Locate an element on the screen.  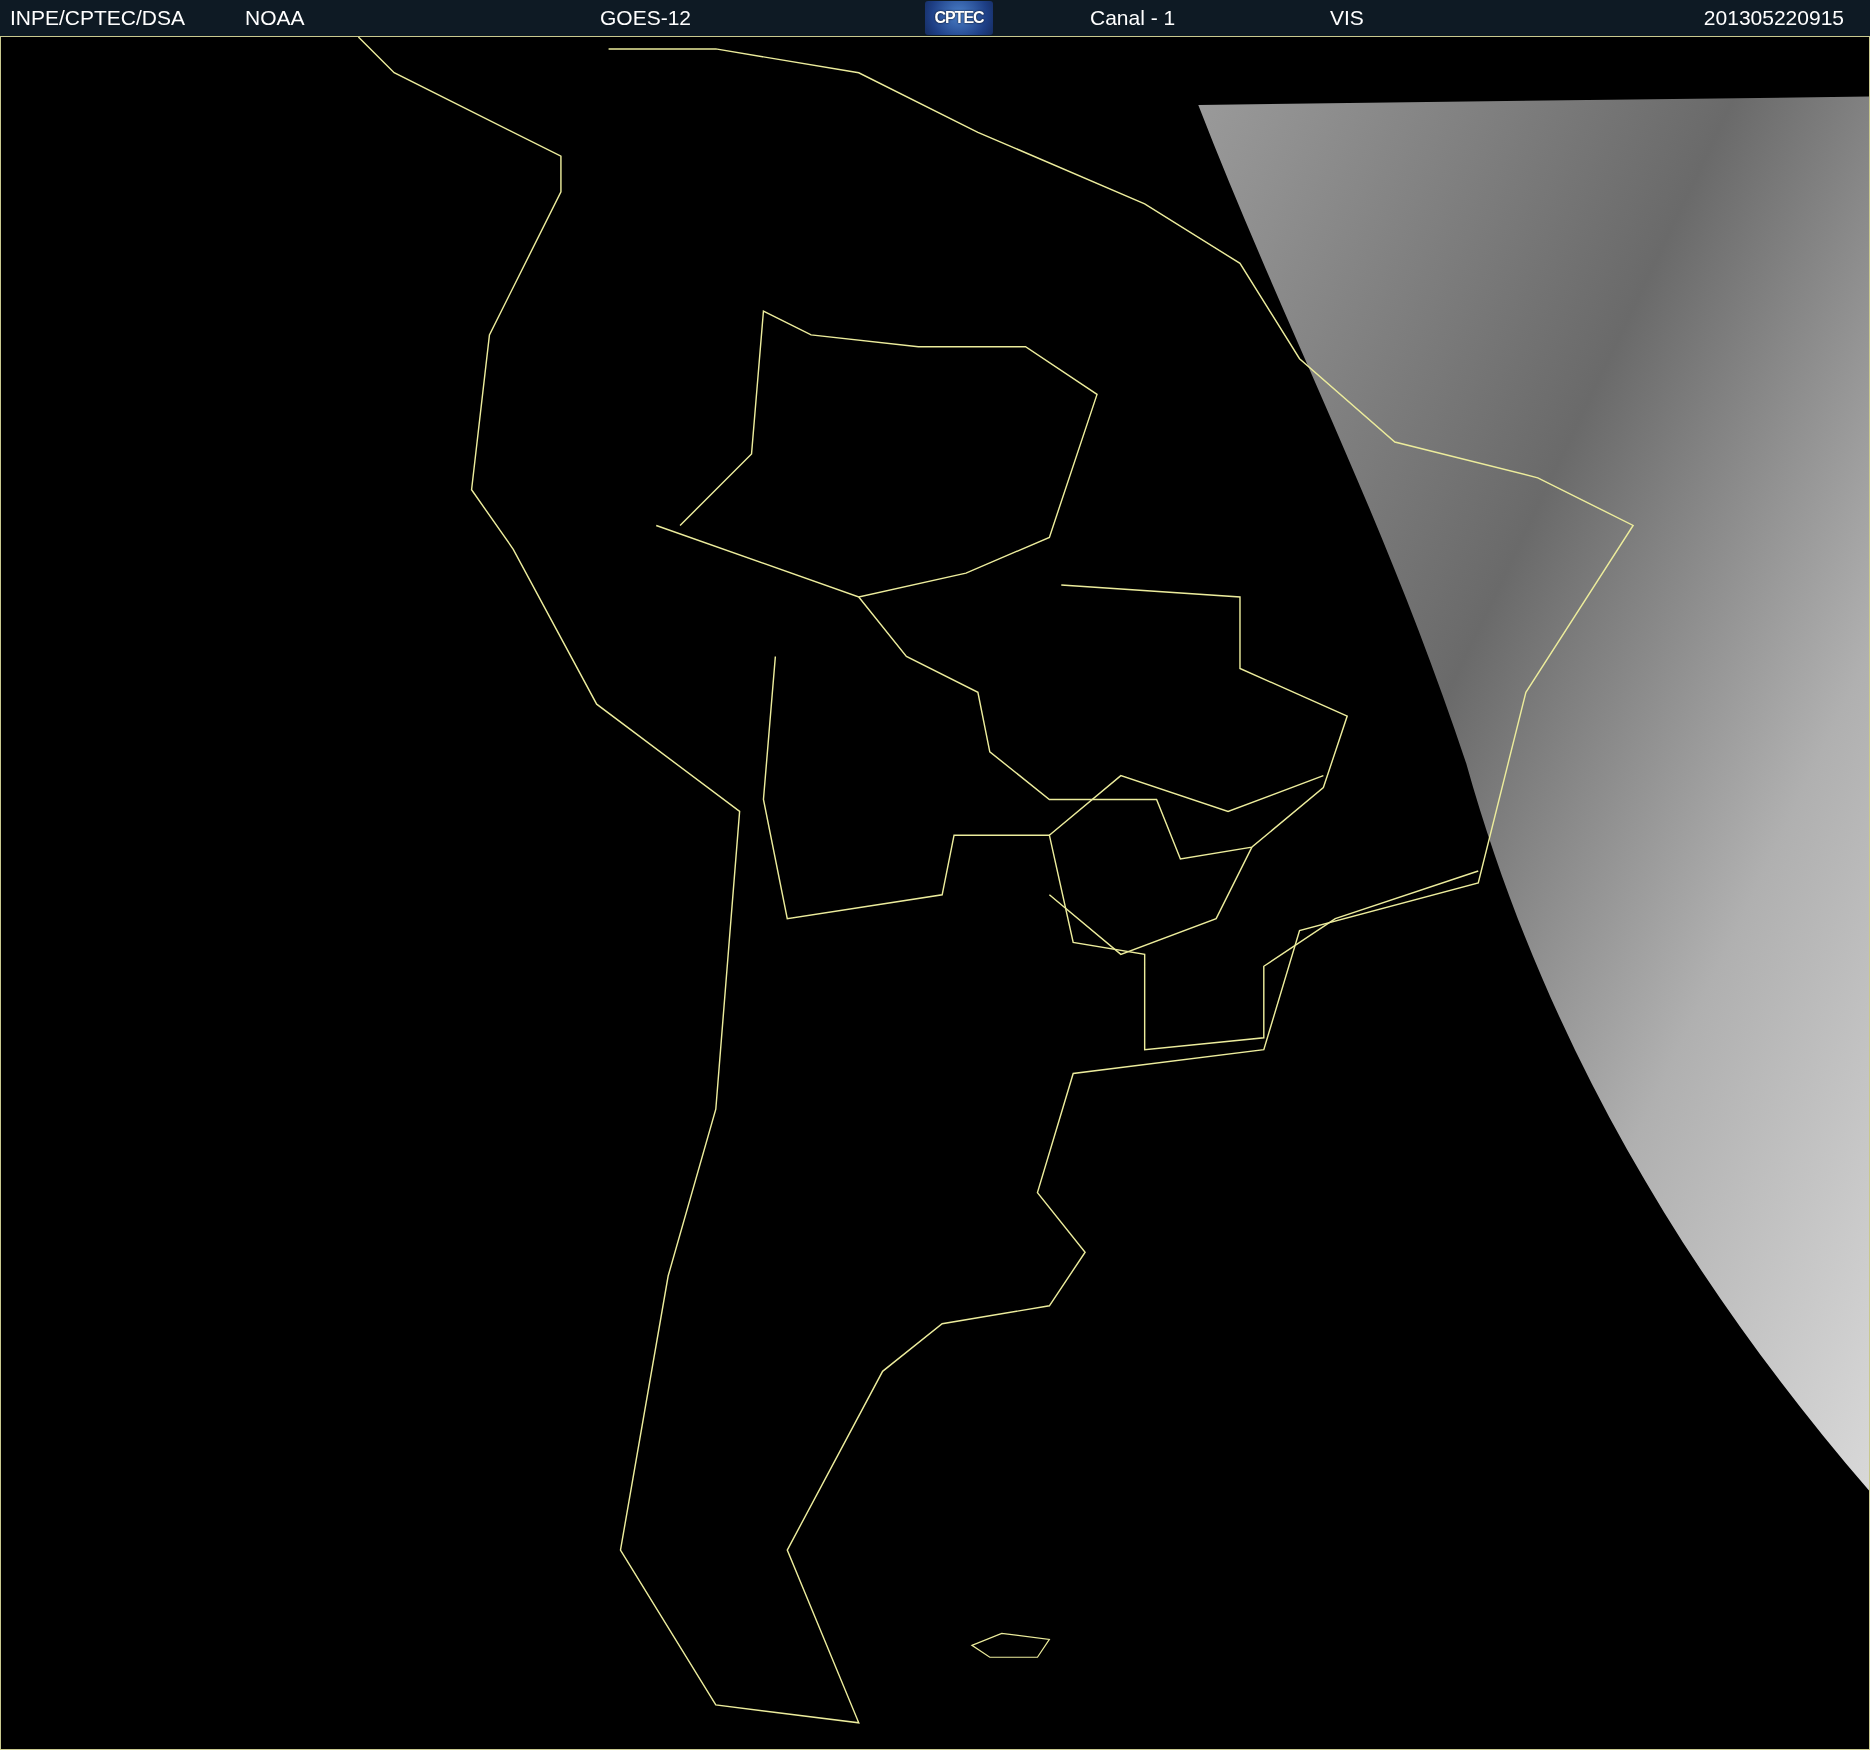
logo: CPTEC is located at coordinates (959, 18).